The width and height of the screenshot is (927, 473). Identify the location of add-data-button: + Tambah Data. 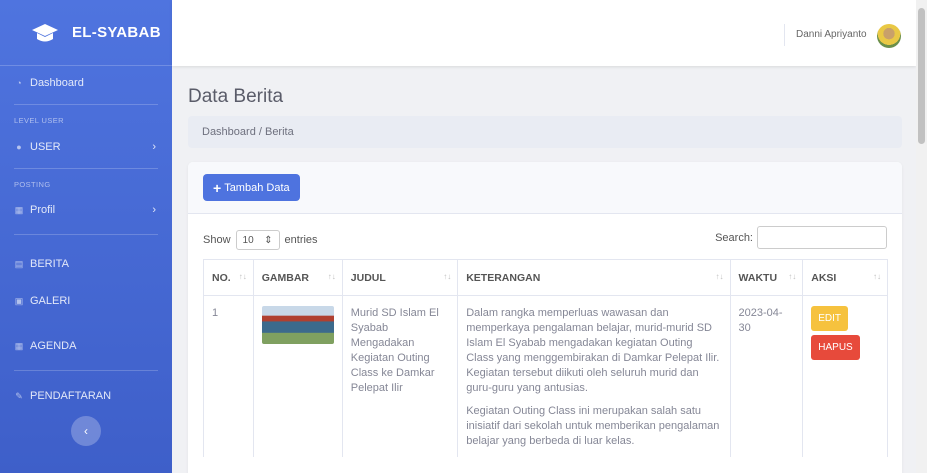
(251, 187).